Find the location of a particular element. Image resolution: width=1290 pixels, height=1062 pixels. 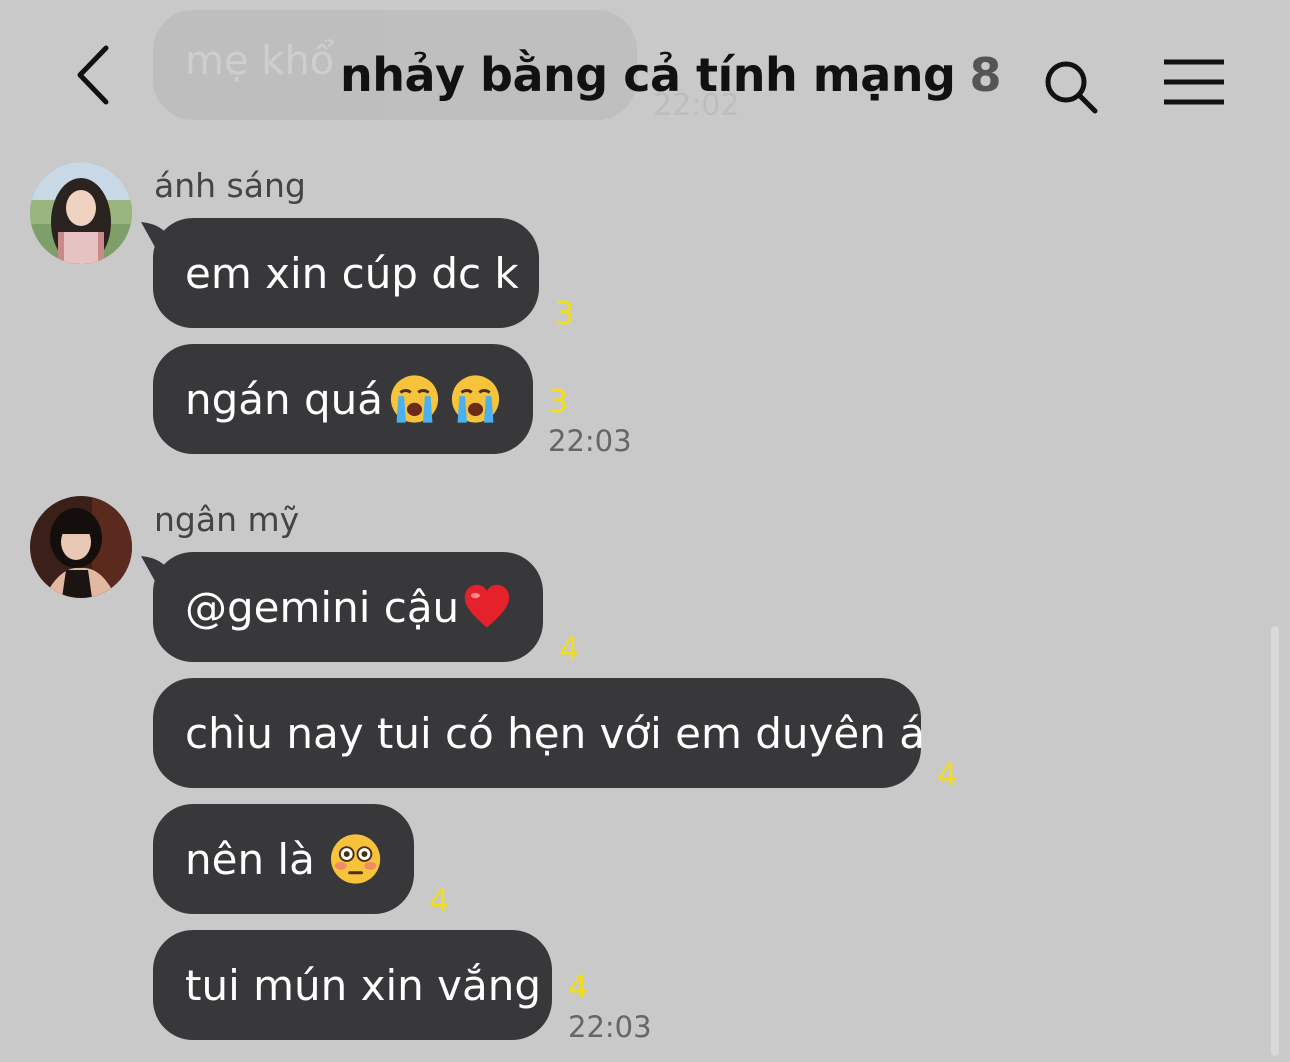

avatar-ngan-my is located at coordinates (81, 547).